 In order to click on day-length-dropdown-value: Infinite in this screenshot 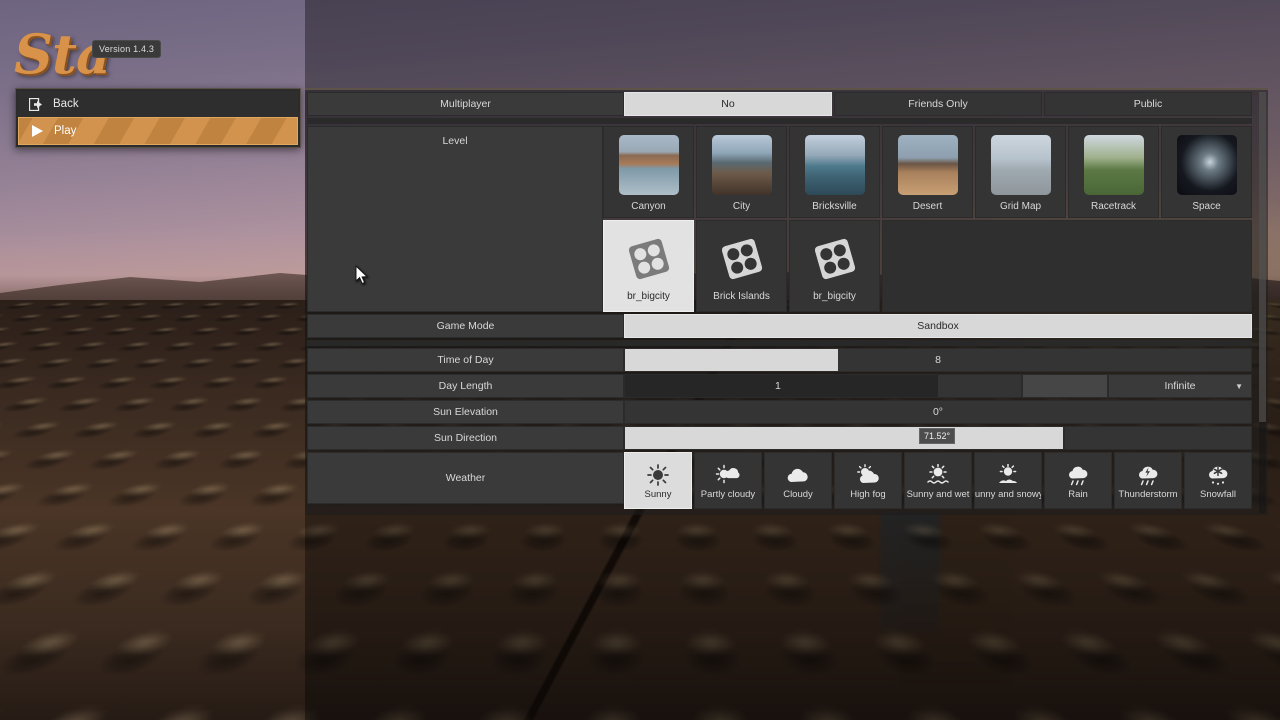, I will do `click(1180, 386)`.